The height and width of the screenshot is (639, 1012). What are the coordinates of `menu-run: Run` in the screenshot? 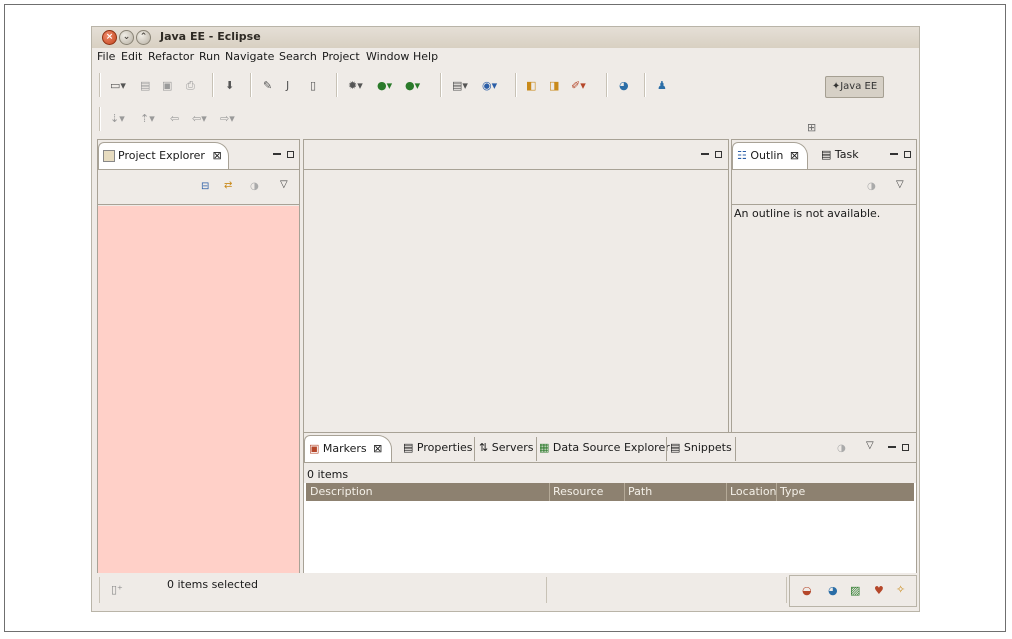 It's located at (209, 56).